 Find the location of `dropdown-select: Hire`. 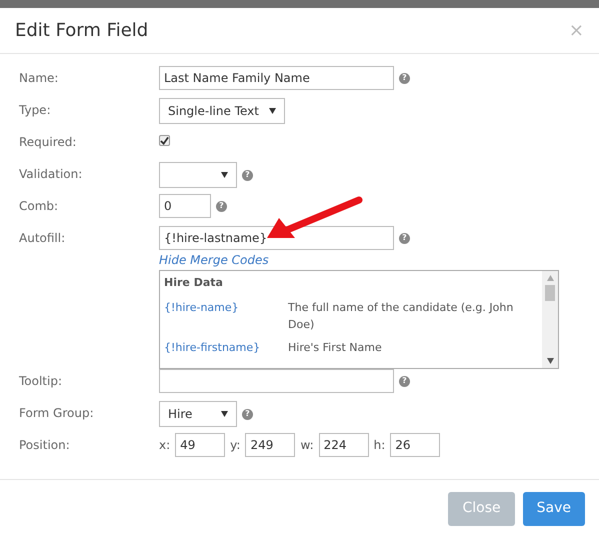

dropdown-select: Hire is located at coordinates (198, 414).